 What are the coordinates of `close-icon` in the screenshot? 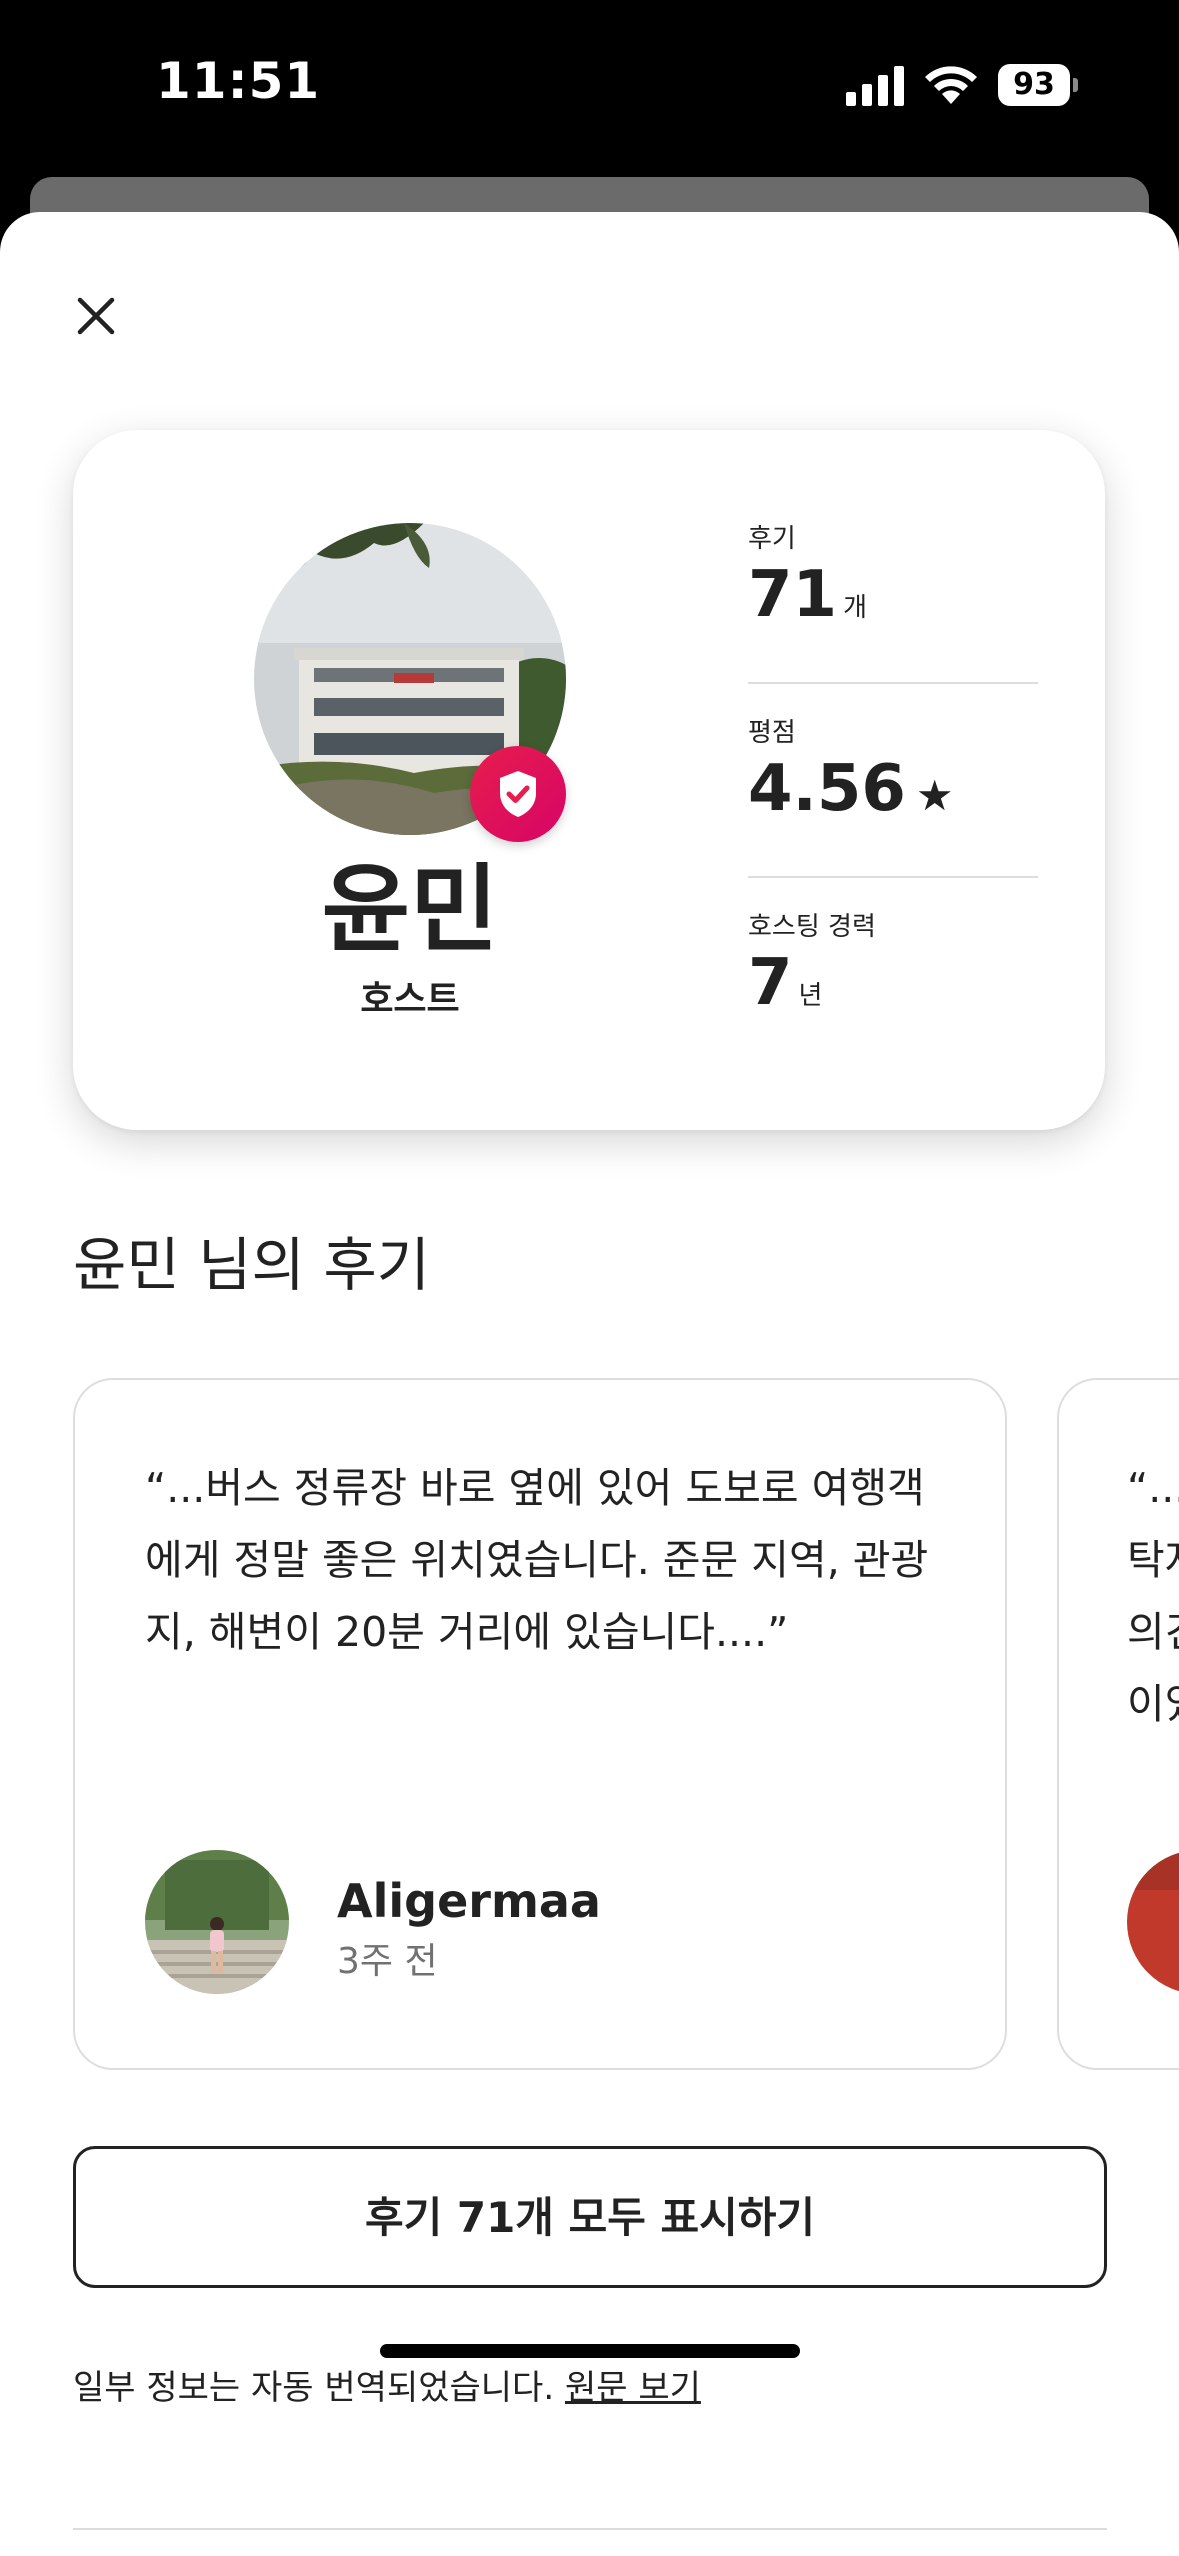 It's located at (96, 316).